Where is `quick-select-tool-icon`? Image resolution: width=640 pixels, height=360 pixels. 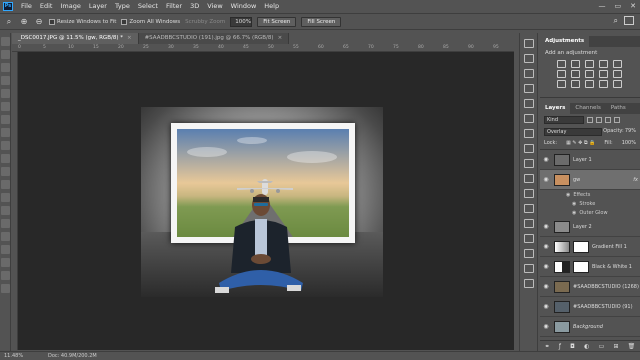 quick-select-tool-icon is located at coordinates (5, 80).